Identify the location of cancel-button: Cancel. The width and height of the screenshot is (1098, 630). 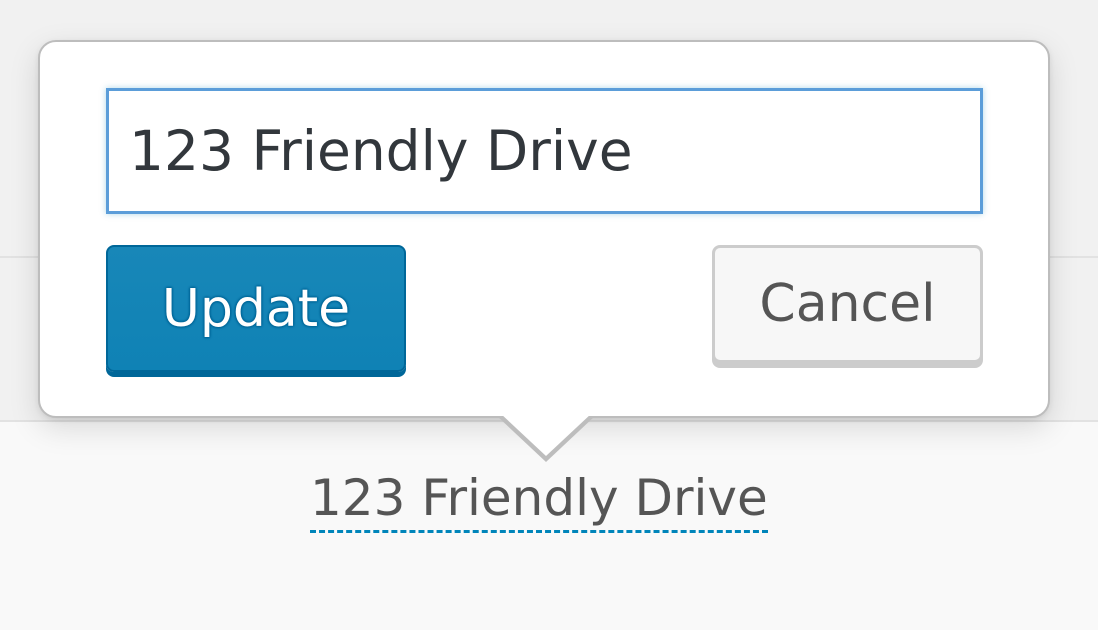
(847, 304).